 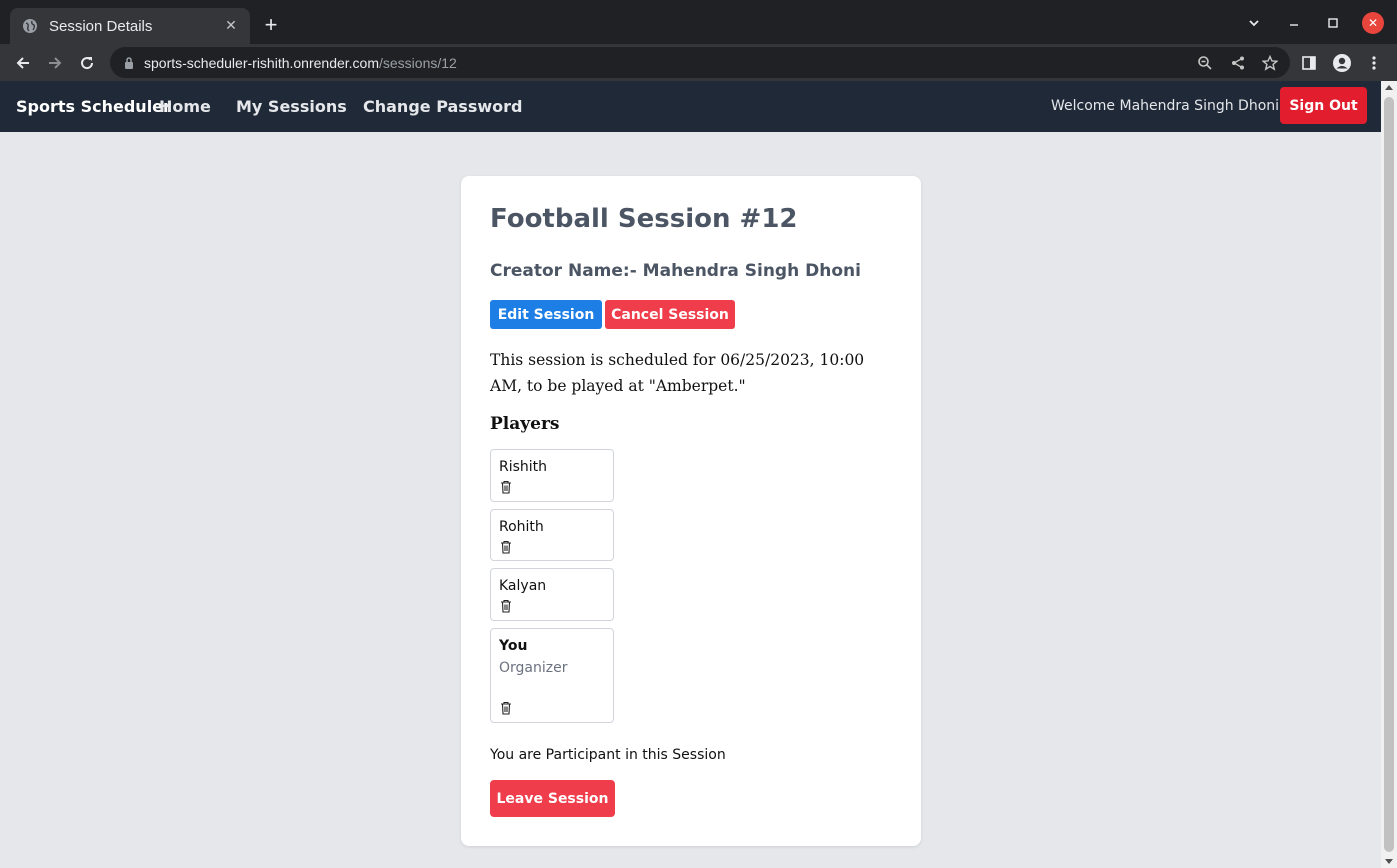 What do you see at coordinates (1374, 63) in the screenshot?
I see `menu-icon` at bounding box center [1374, 63].